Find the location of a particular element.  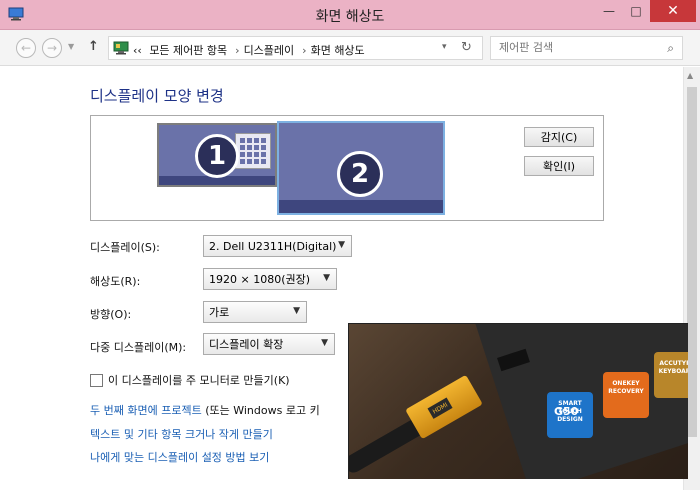

title-bar: 화면 해상도 — □ ✕ is located at coordinates (350, 15).